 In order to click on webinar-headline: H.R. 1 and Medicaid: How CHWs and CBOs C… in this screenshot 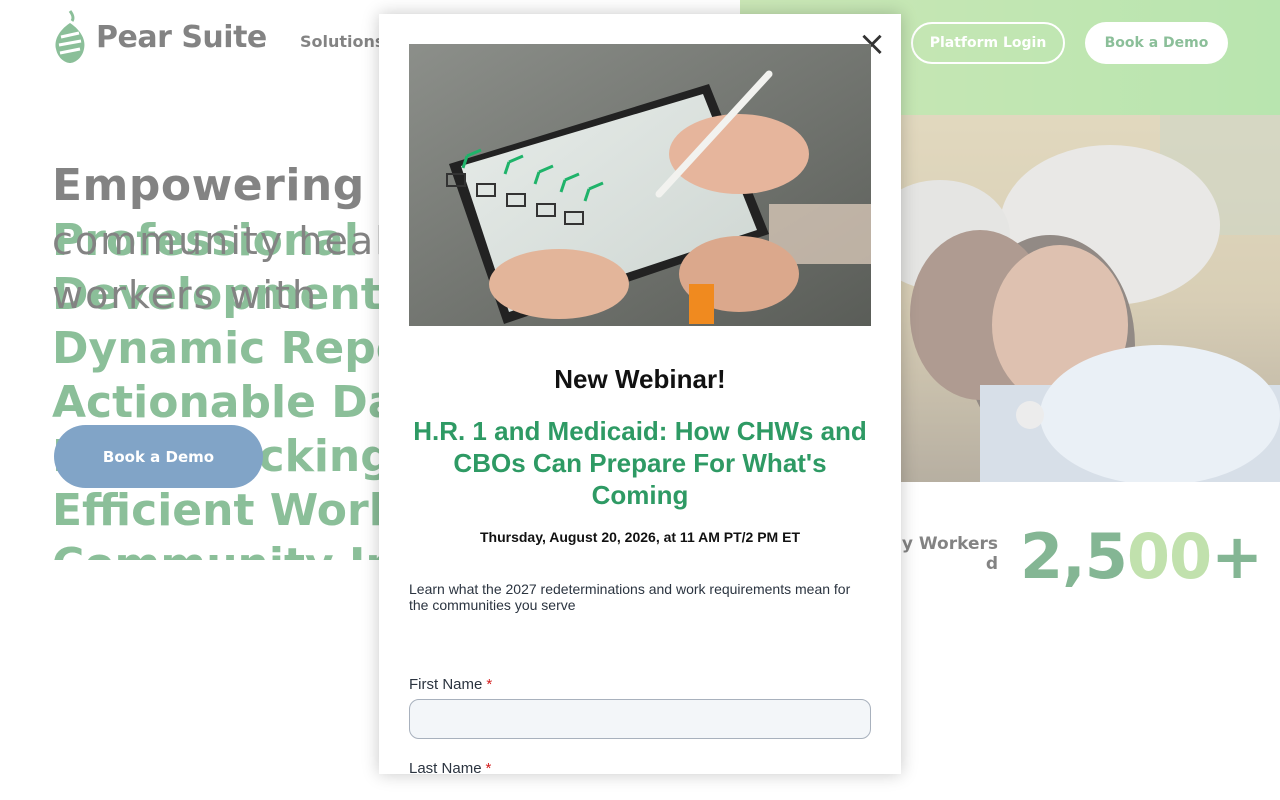, I will do `click(640, 463)`.